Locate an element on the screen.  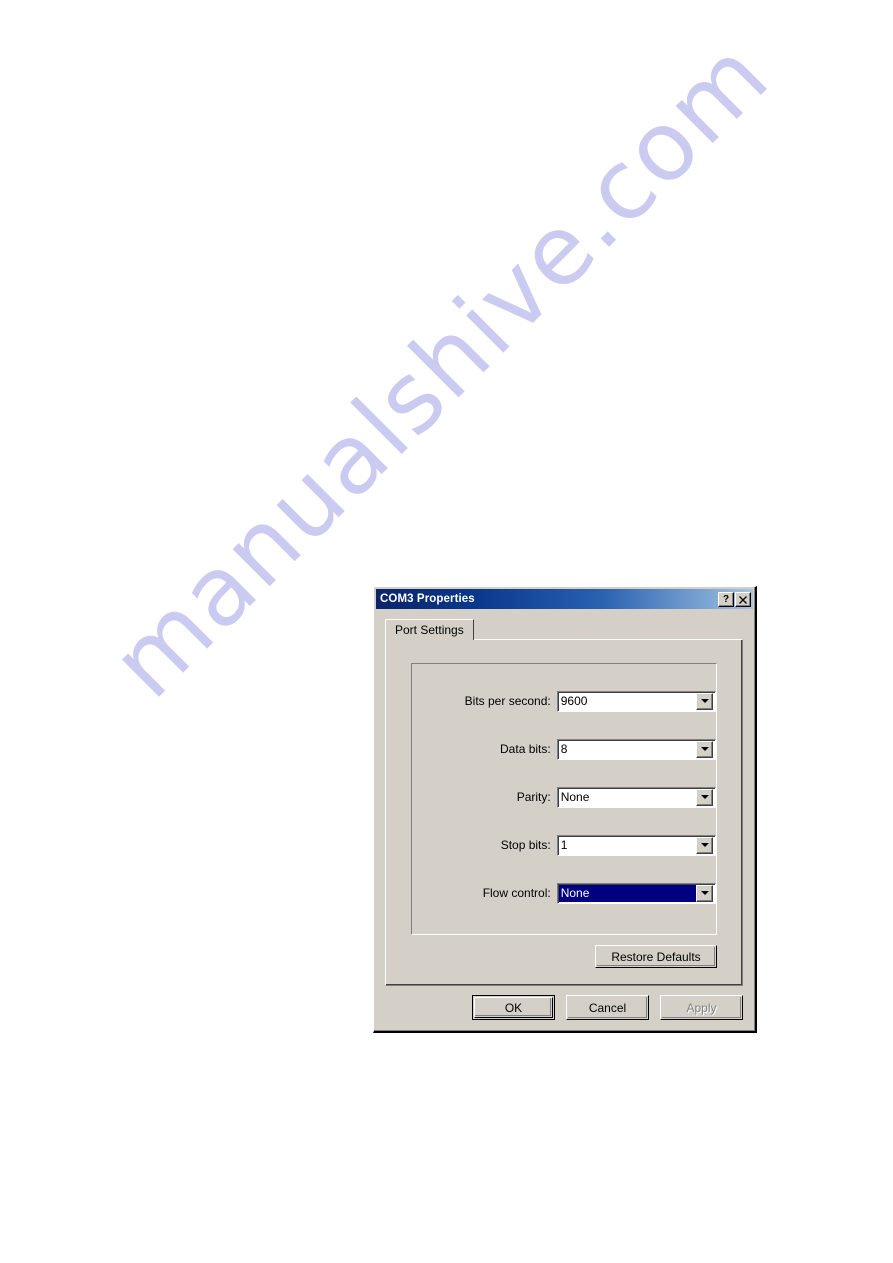
label-flow-control: Flow control: is located at coordinates (516, 893).